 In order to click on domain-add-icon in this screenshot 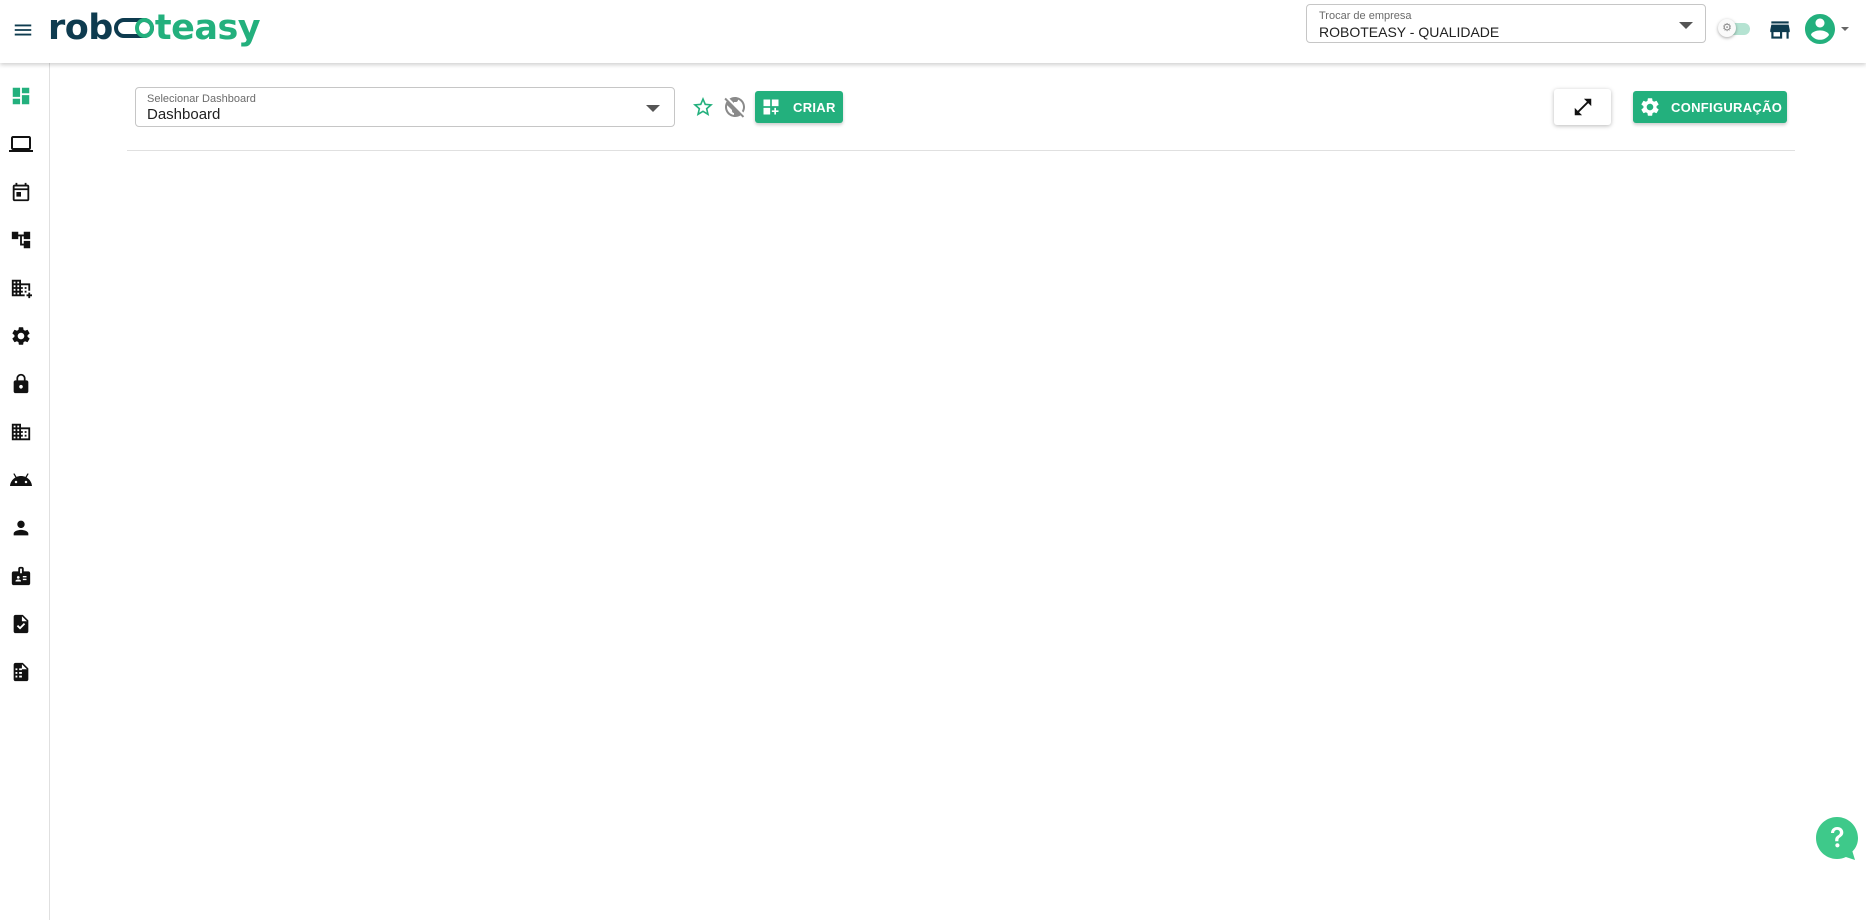, I will do `click(21, 289)`.